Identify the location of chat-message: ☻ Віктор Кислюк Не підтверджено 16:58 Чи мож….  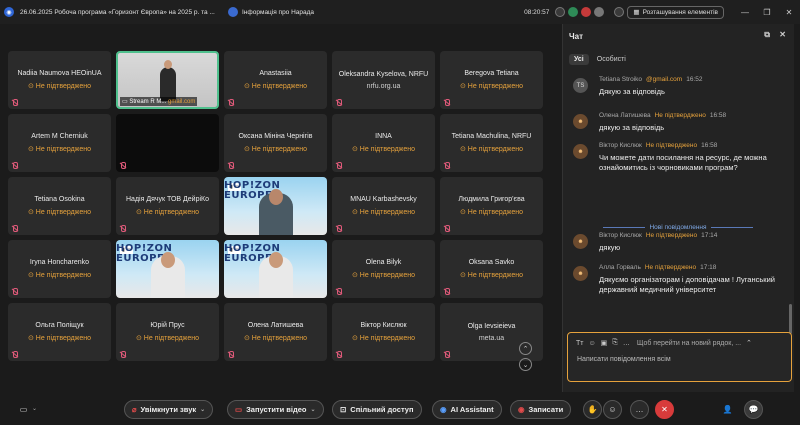
(680, 157).